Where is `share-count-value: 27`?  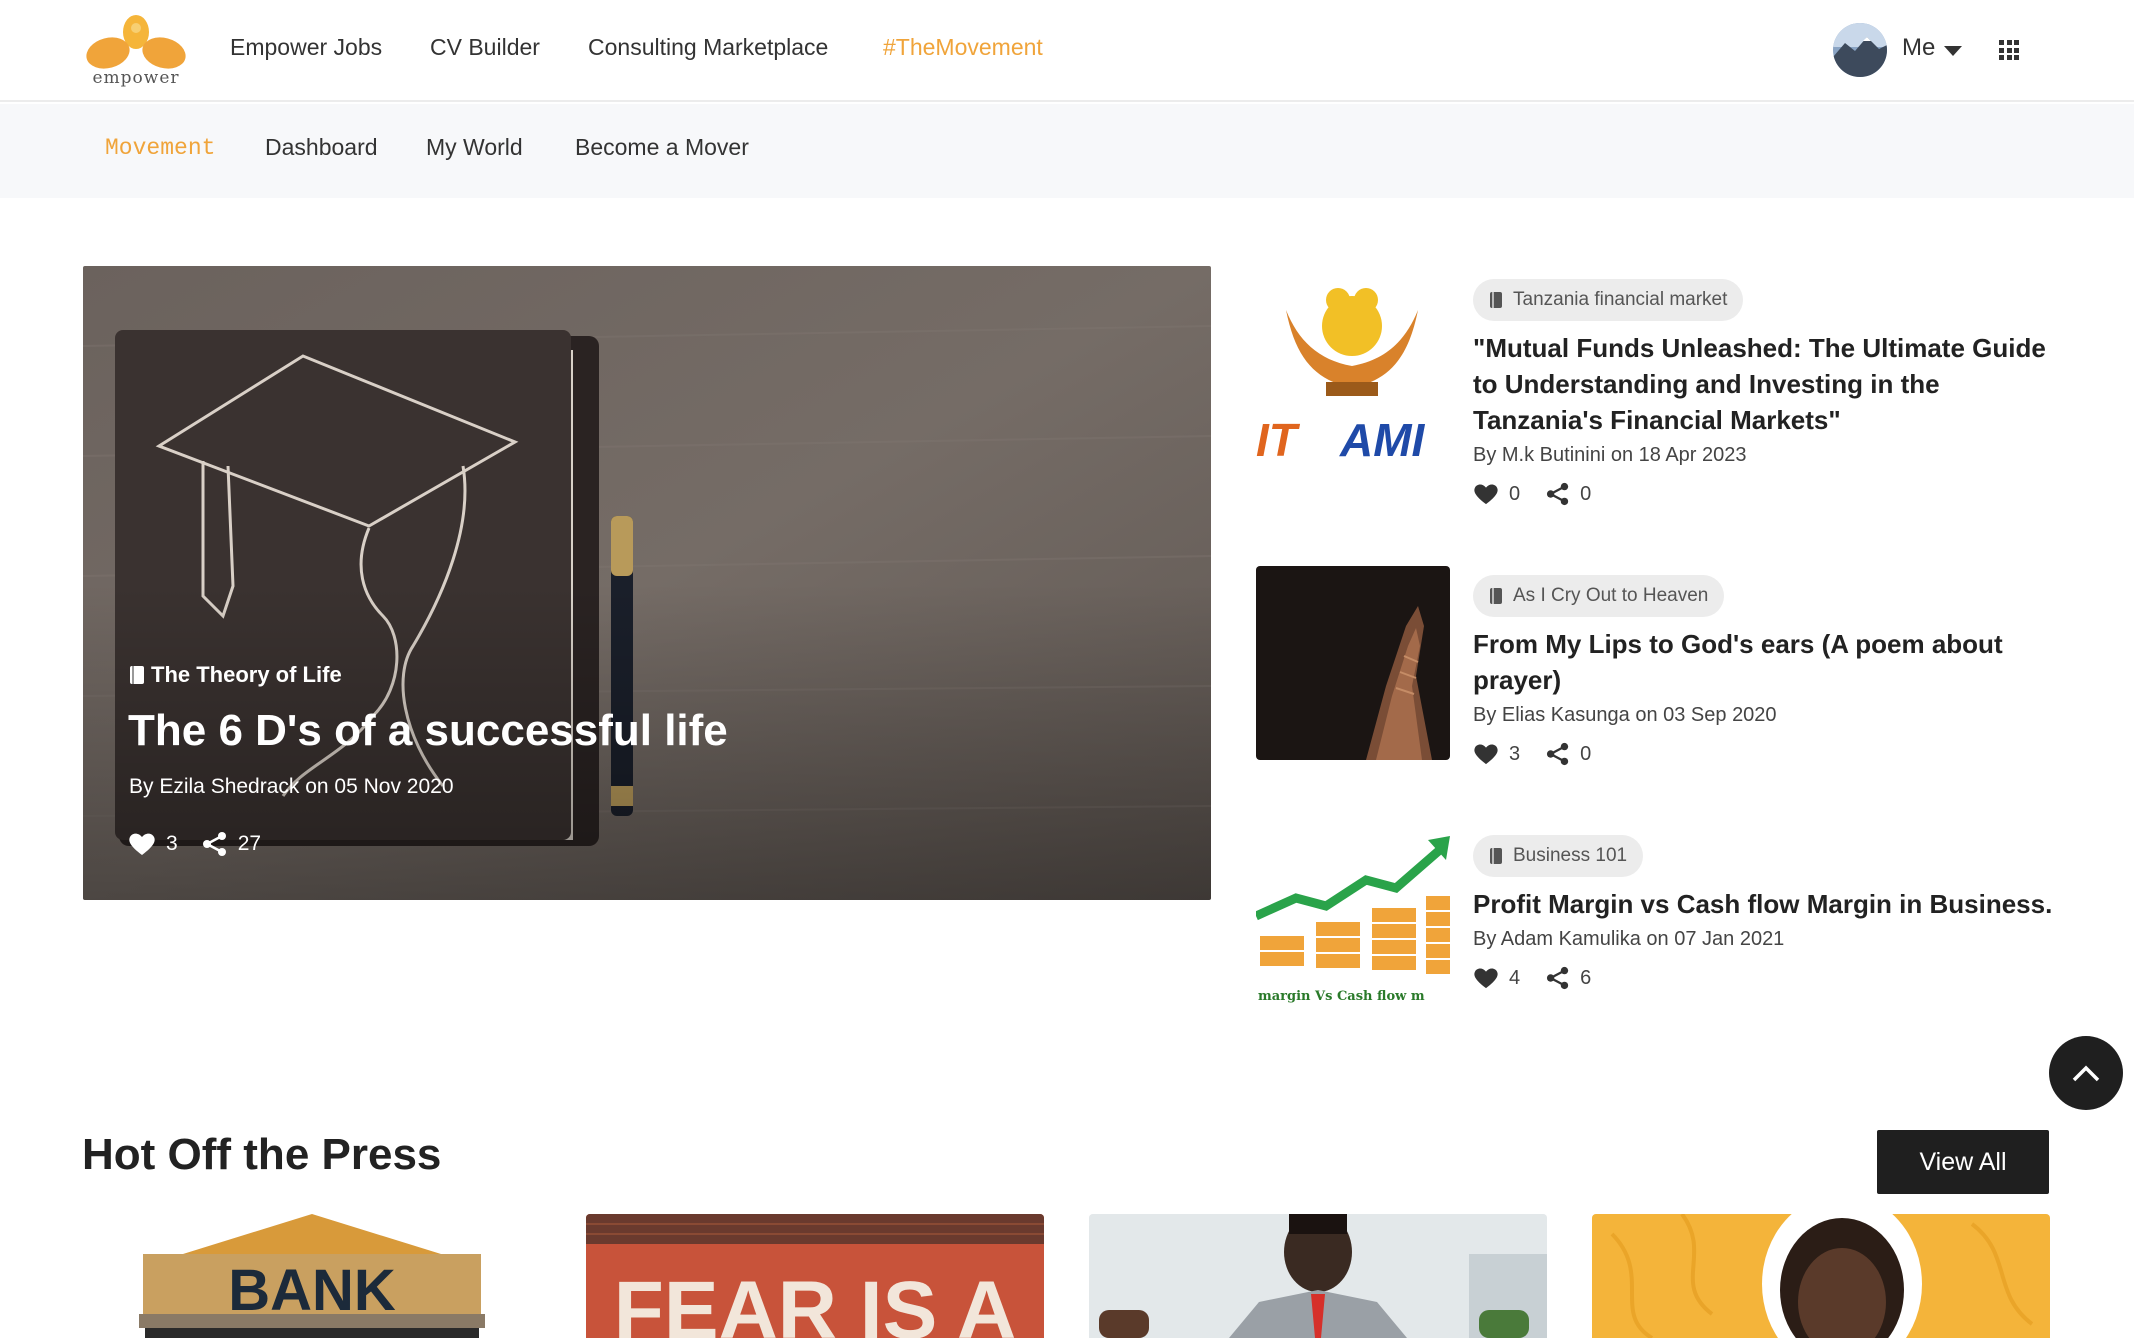
share-count-value: 27 is located at coordinates (249, 843).